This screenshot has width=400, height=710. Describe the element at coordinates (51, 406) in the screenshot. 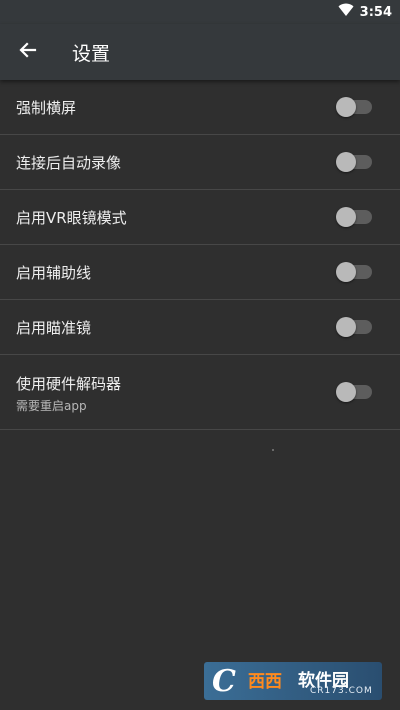

I see `setting-subtitle: 需要重启app` at that location.